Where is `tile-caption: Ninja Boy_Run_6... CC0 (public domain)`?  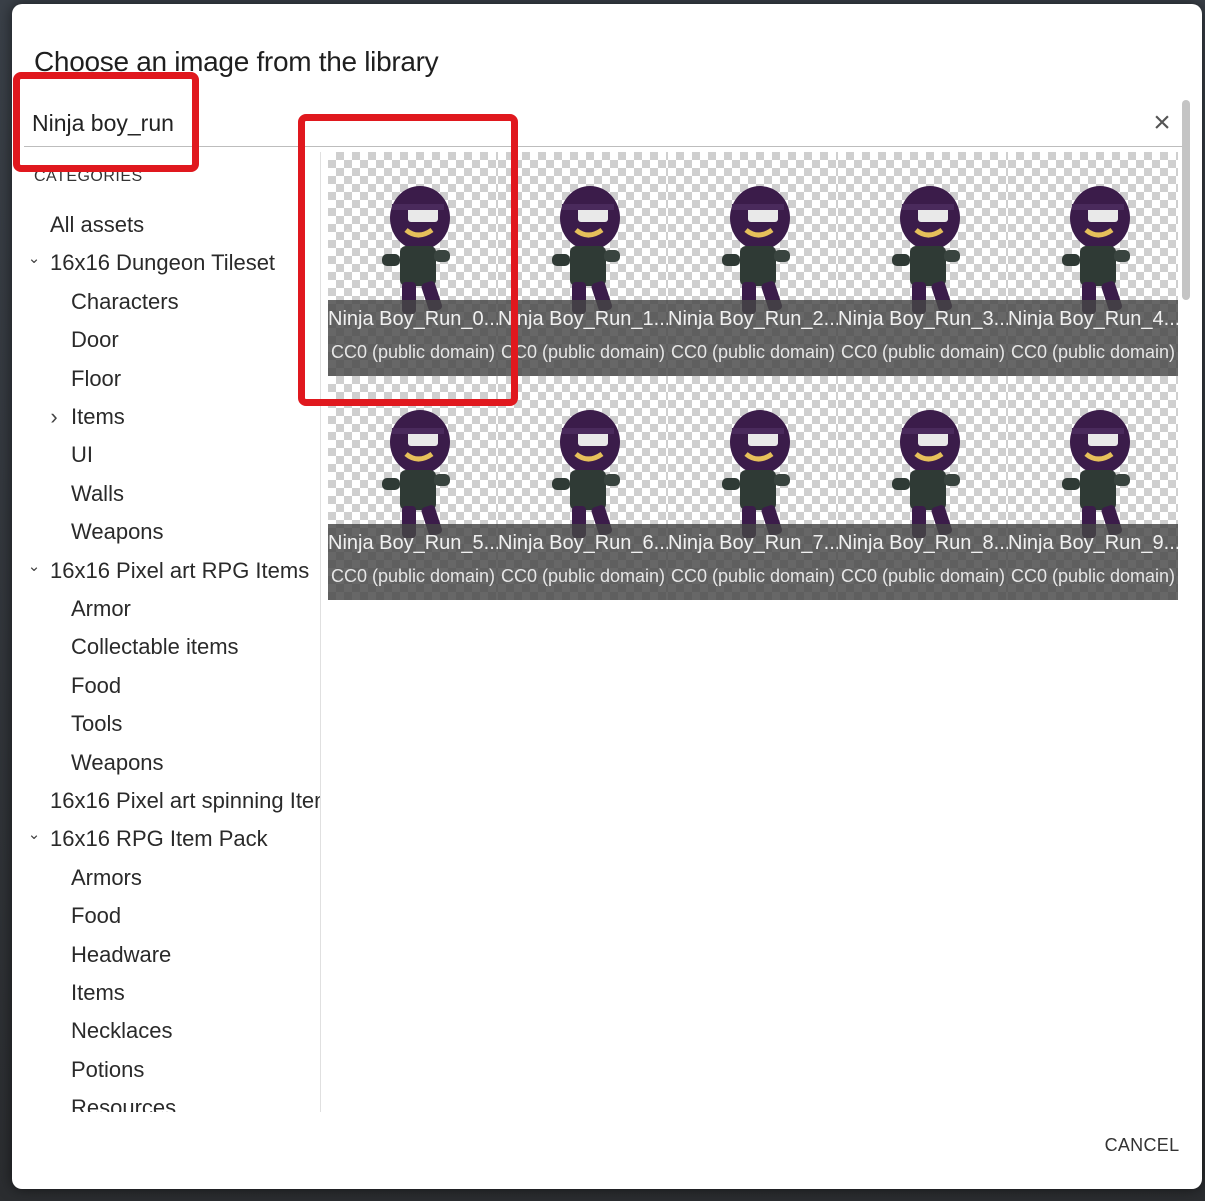
tile-caption: Ninja Boy_Run_6... CC0 (public domain) is located at coordinates (583, 562).